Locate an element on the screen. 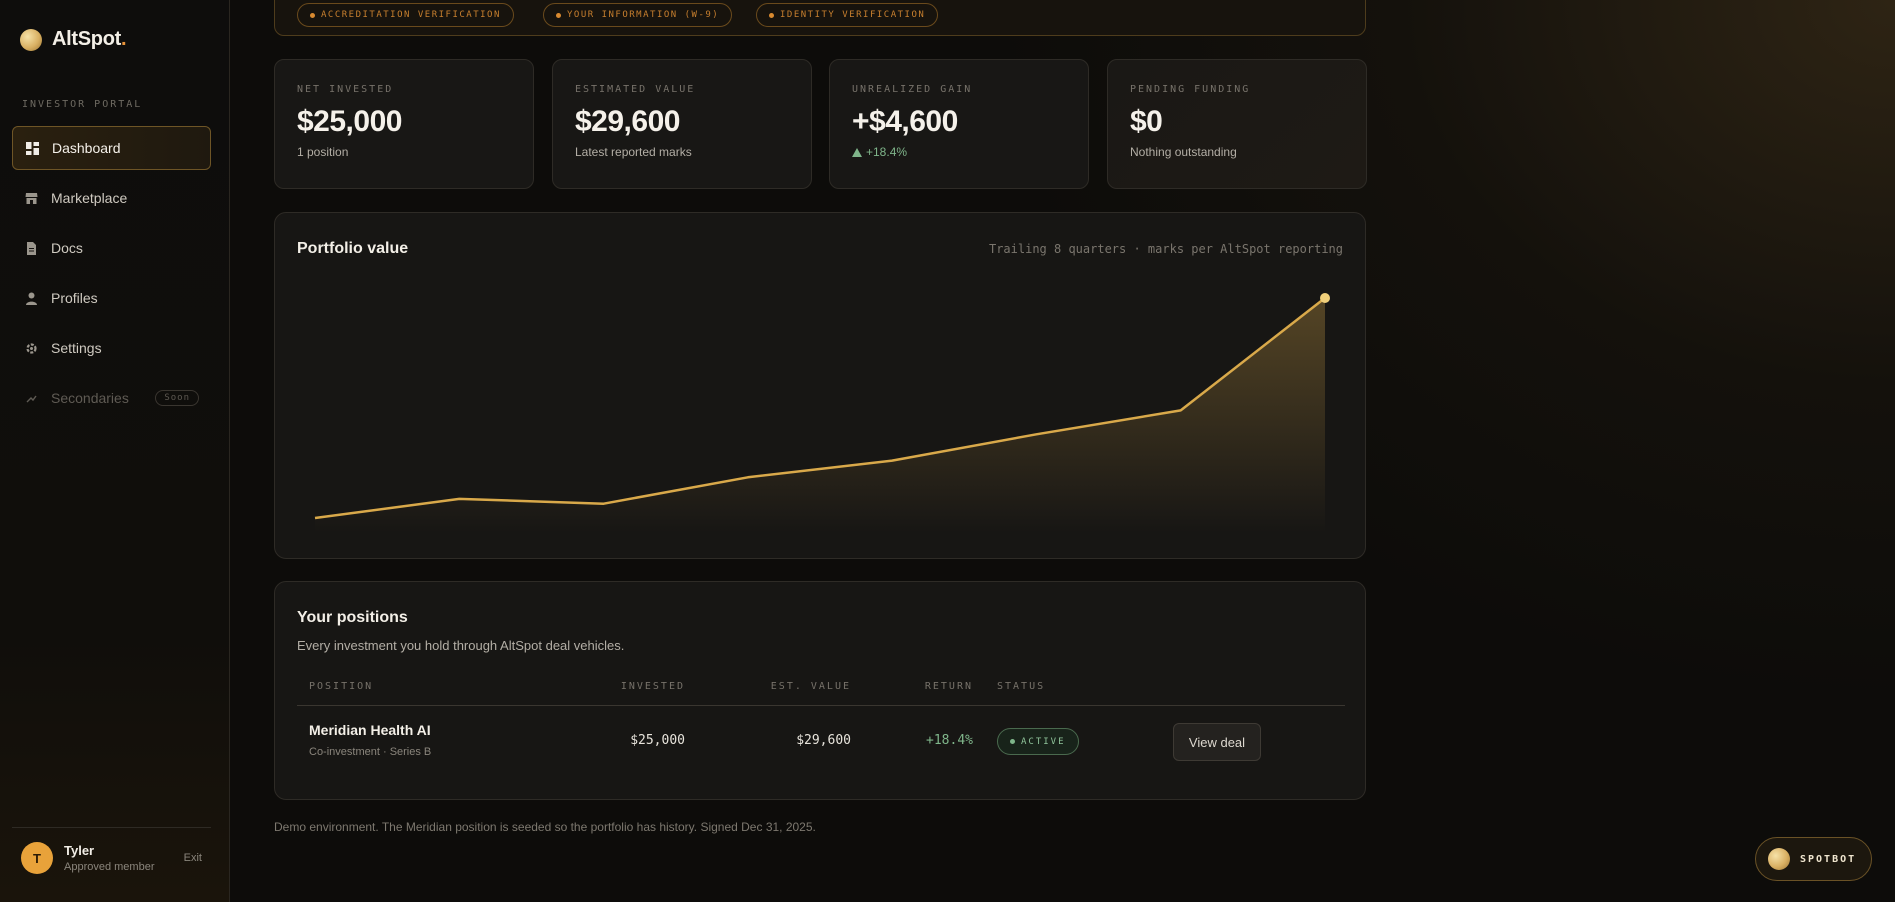 This screenshot has width=1895, height=902. chart-title: Portfolio value is located at coordinates (353, 248).